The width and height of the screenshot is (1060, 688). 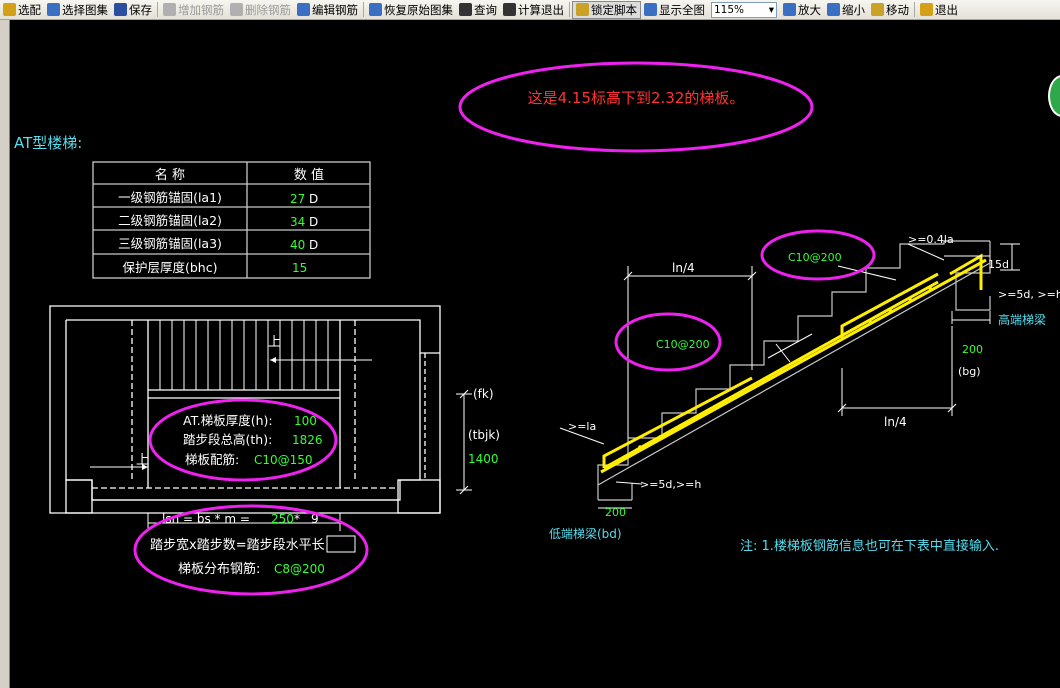 I want to click on toolbar-button-label: 退出, so click(x=946, y=9).